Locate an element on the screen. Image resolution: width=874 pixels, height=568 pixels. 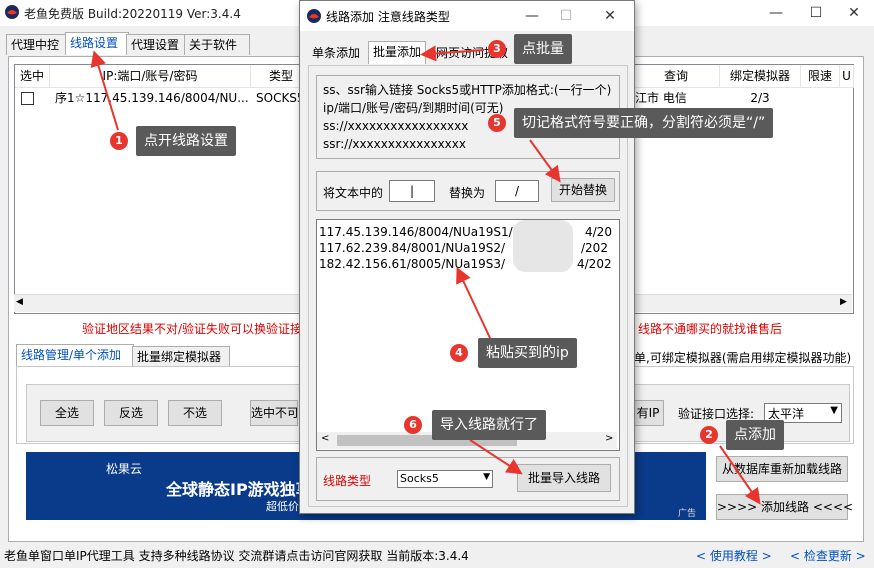
update-link: < 检查更新 > is located at coordinates (828, 556).